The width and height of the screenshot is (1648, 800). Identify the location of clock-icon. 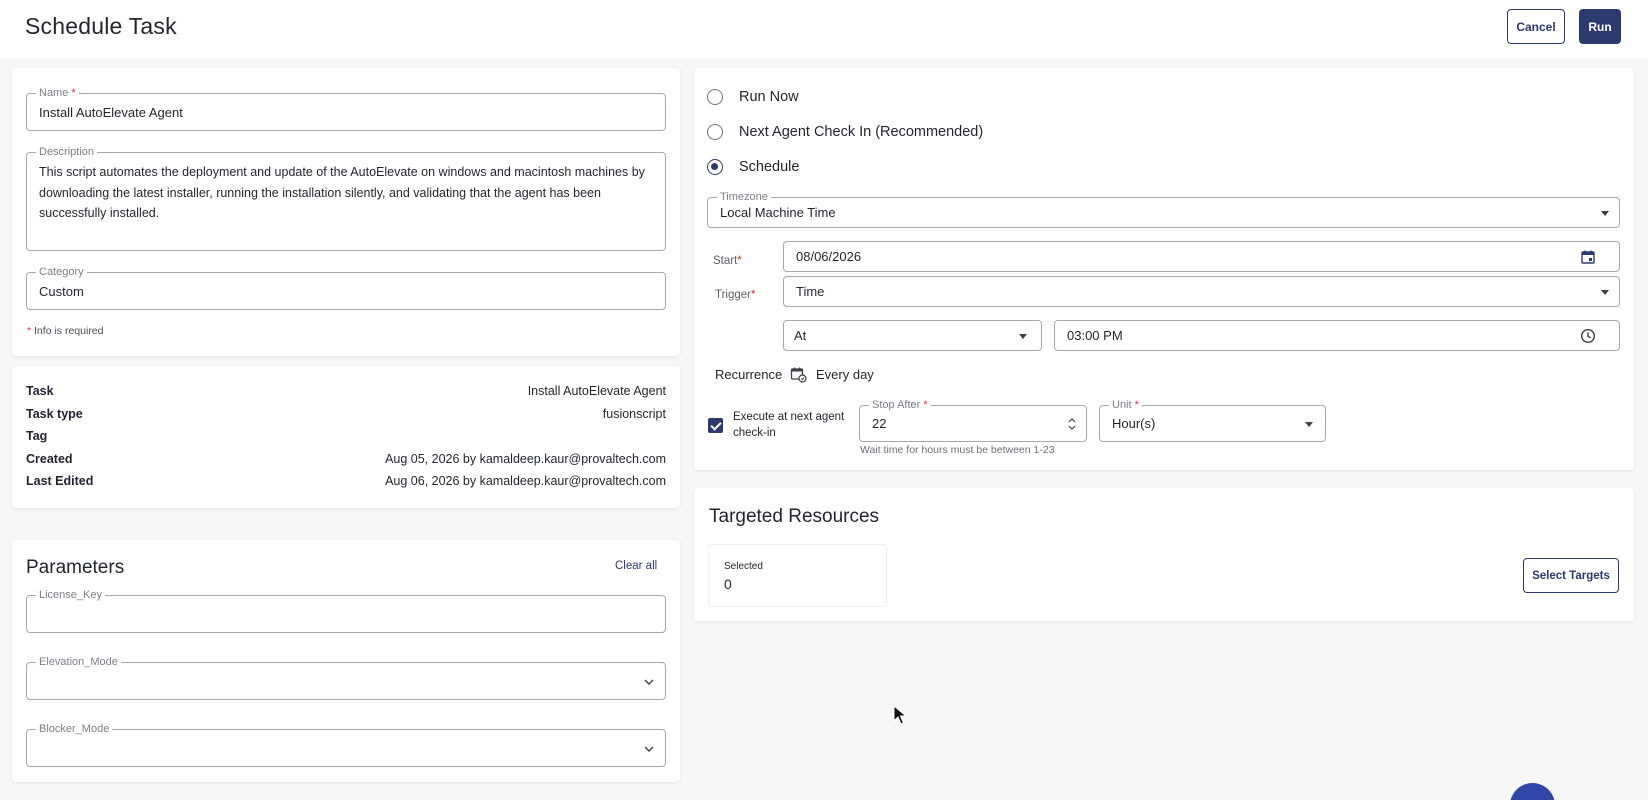
(1588, 336).